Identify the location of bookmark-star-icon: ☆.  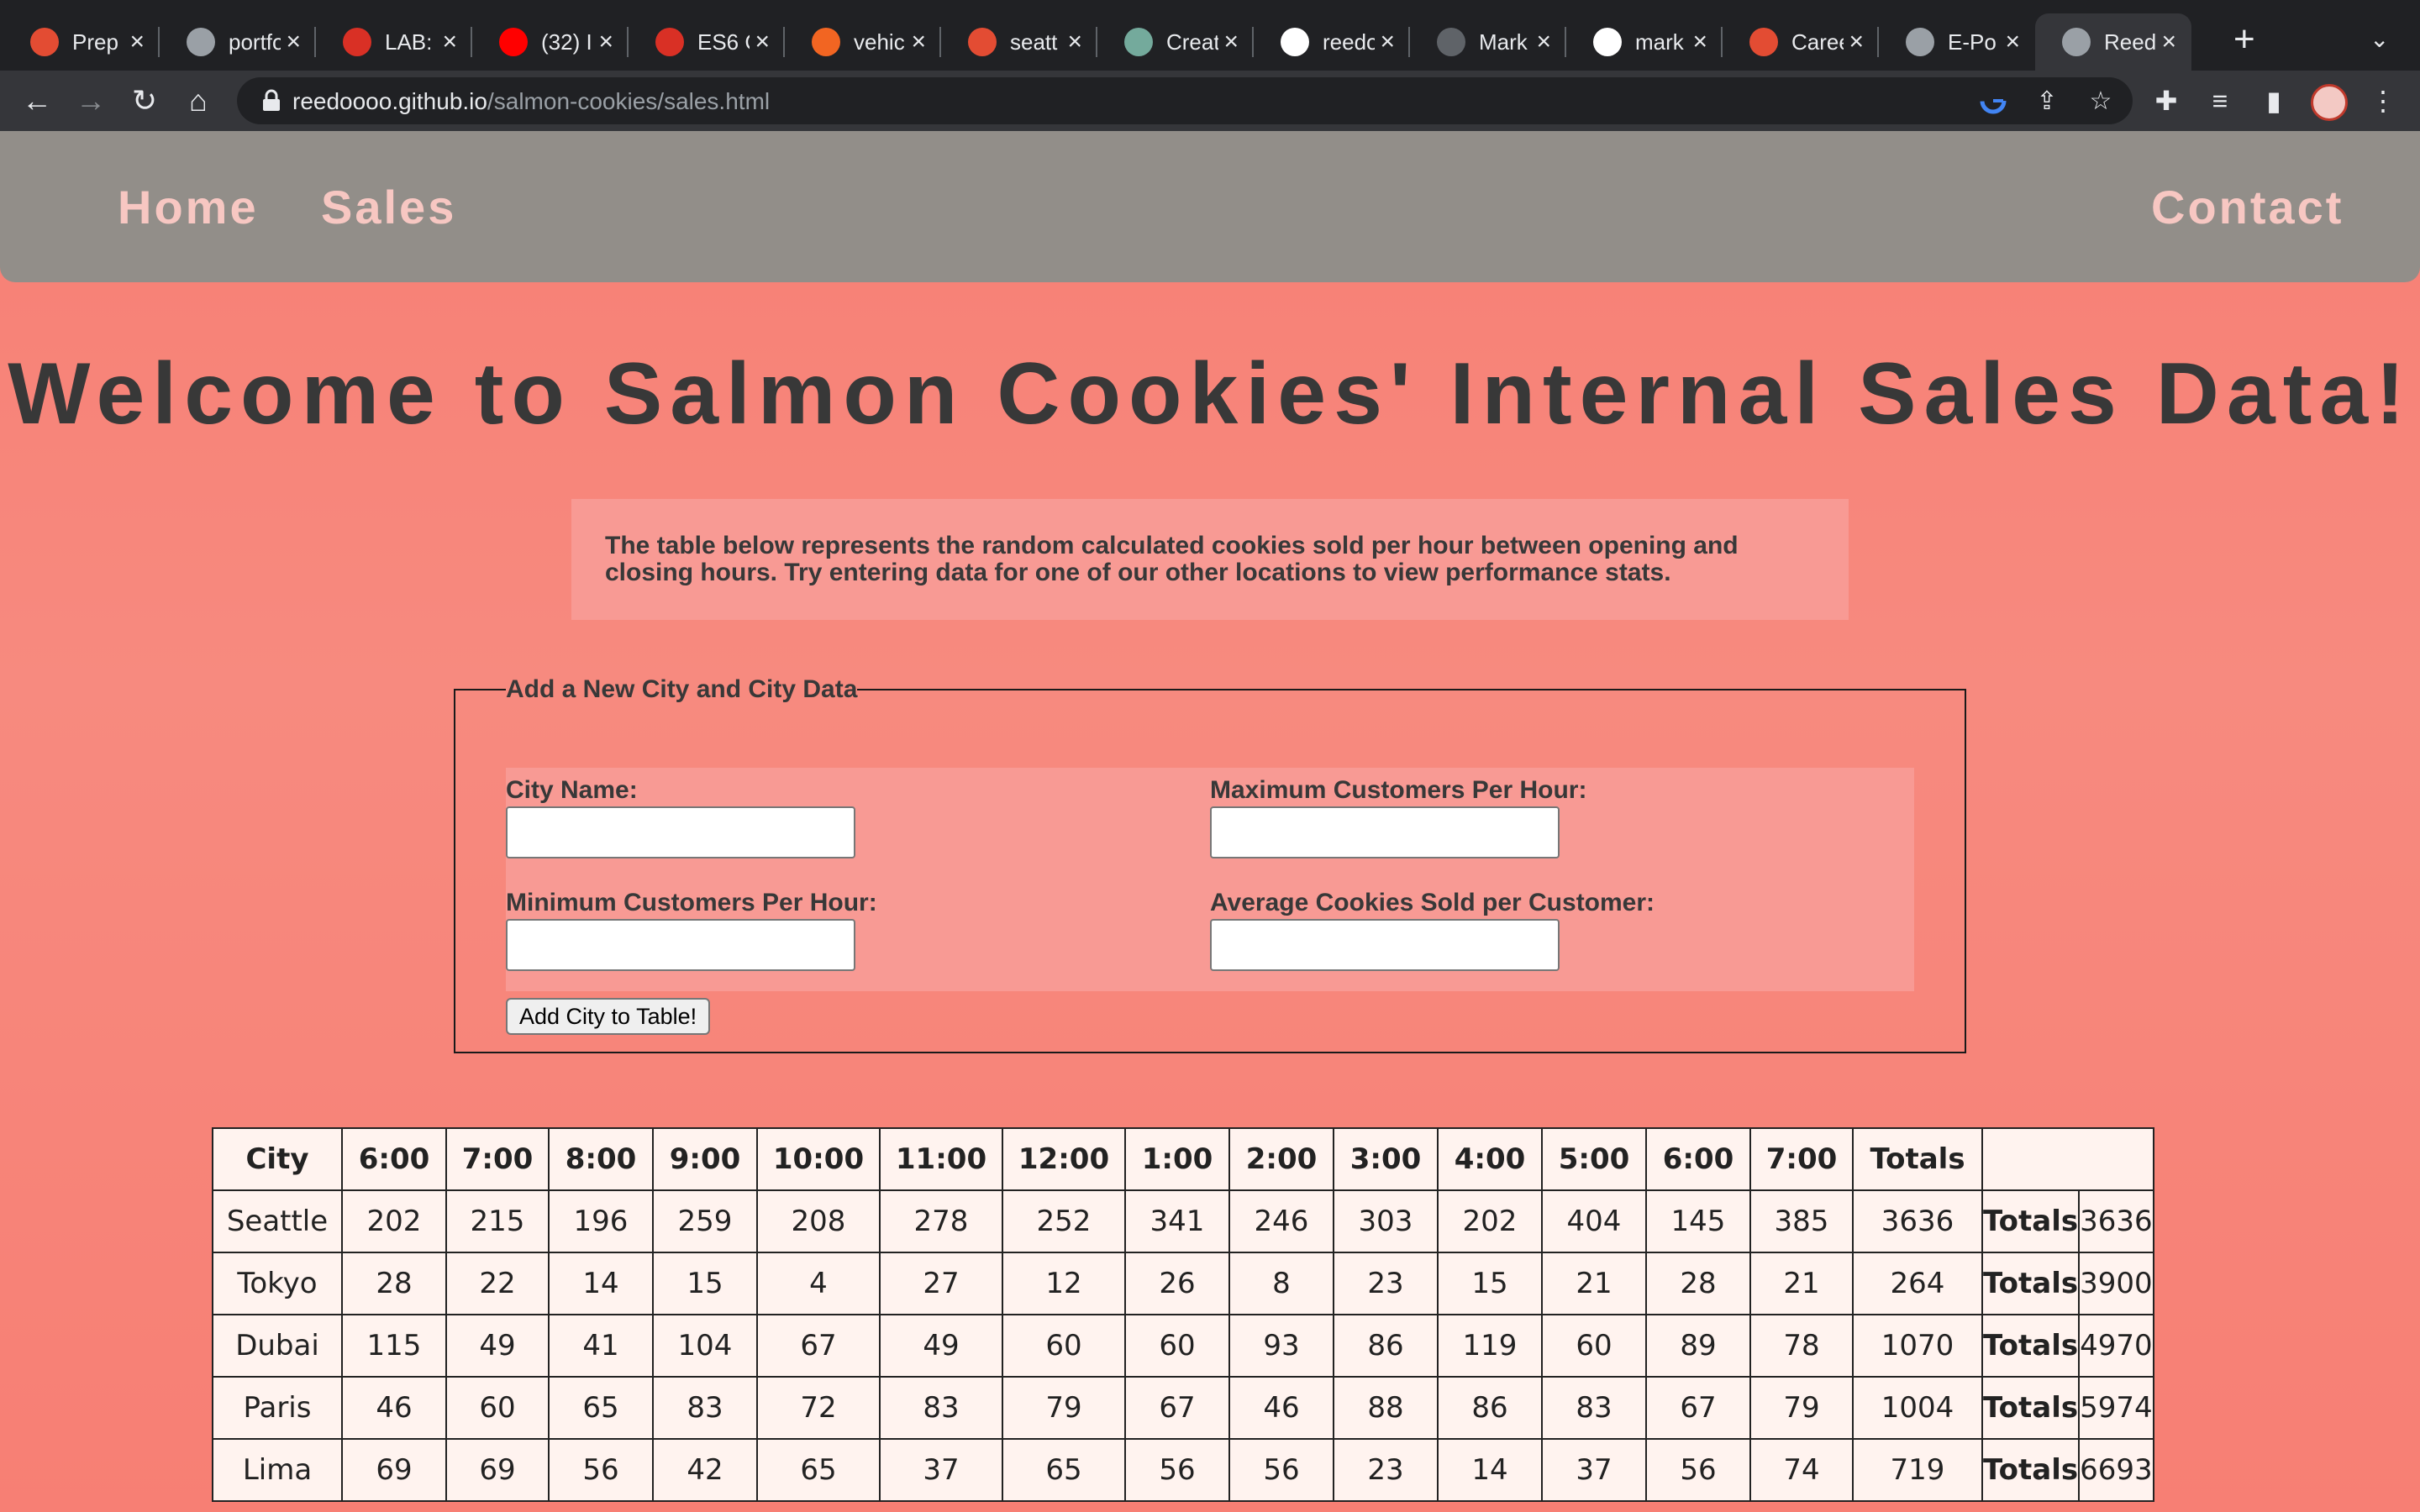
(2101, 101).